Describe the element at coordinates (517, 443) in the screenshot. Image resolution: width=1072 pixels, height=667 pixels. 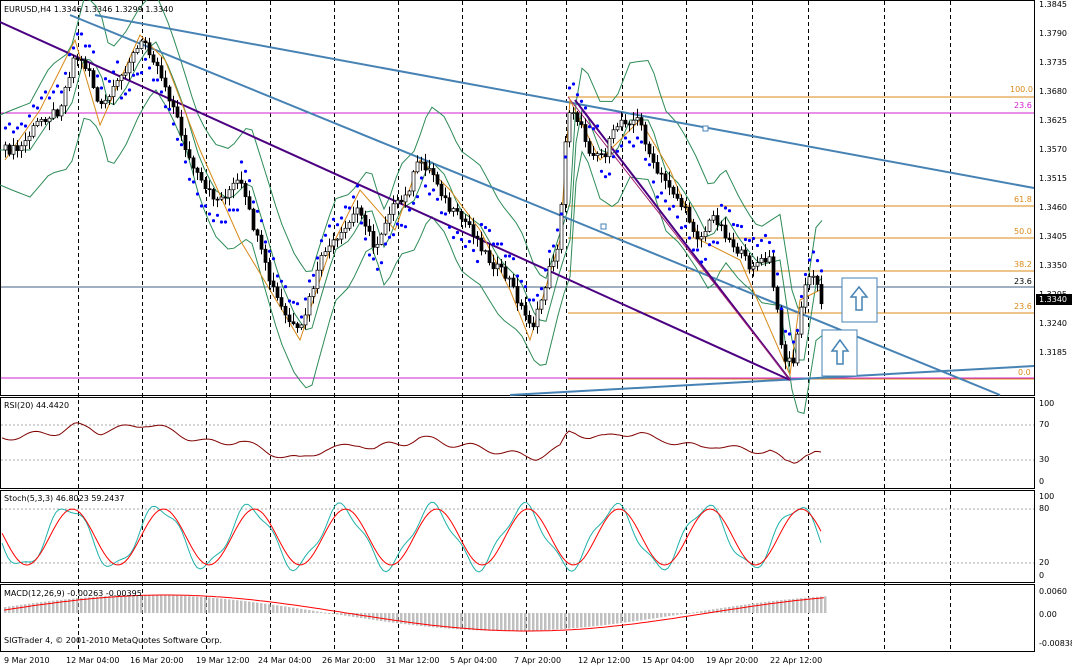
I see `rsi-pane` at that location.